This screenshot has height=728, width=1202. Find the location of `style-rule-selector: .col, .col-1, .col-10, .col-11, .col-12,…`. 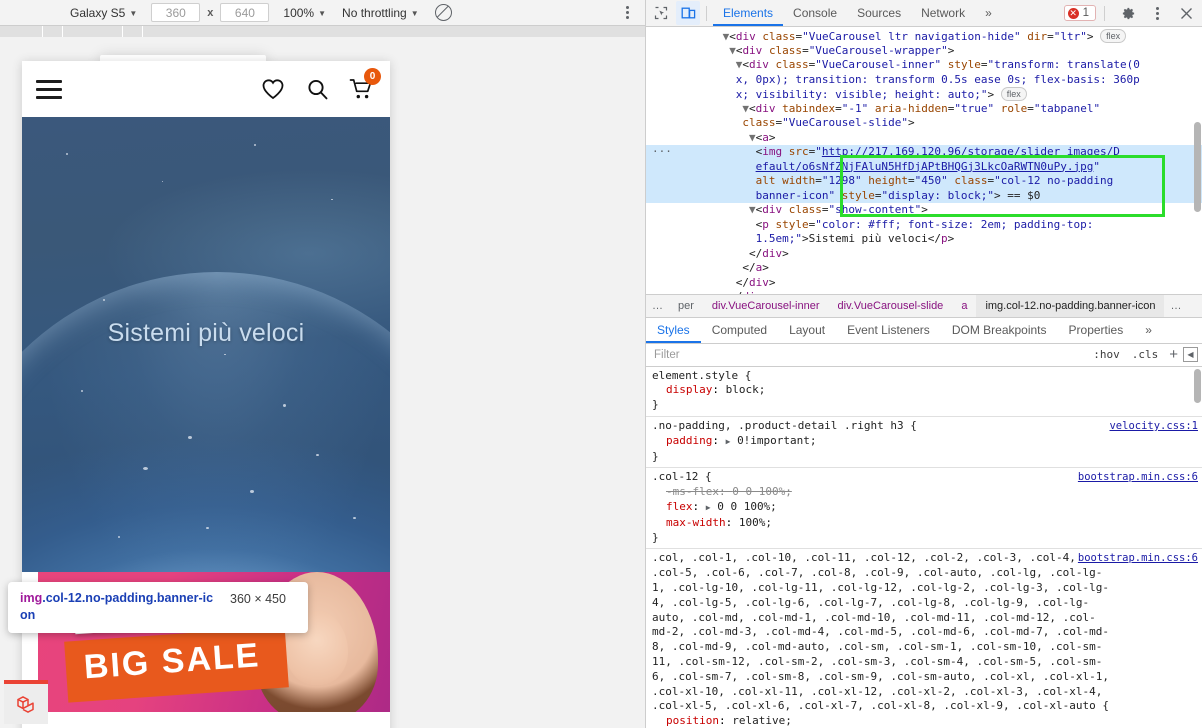

style-rule-selector: .col, .col-1, .col-10, .col-11, .col-12,… is located at coordinates (927, 632).